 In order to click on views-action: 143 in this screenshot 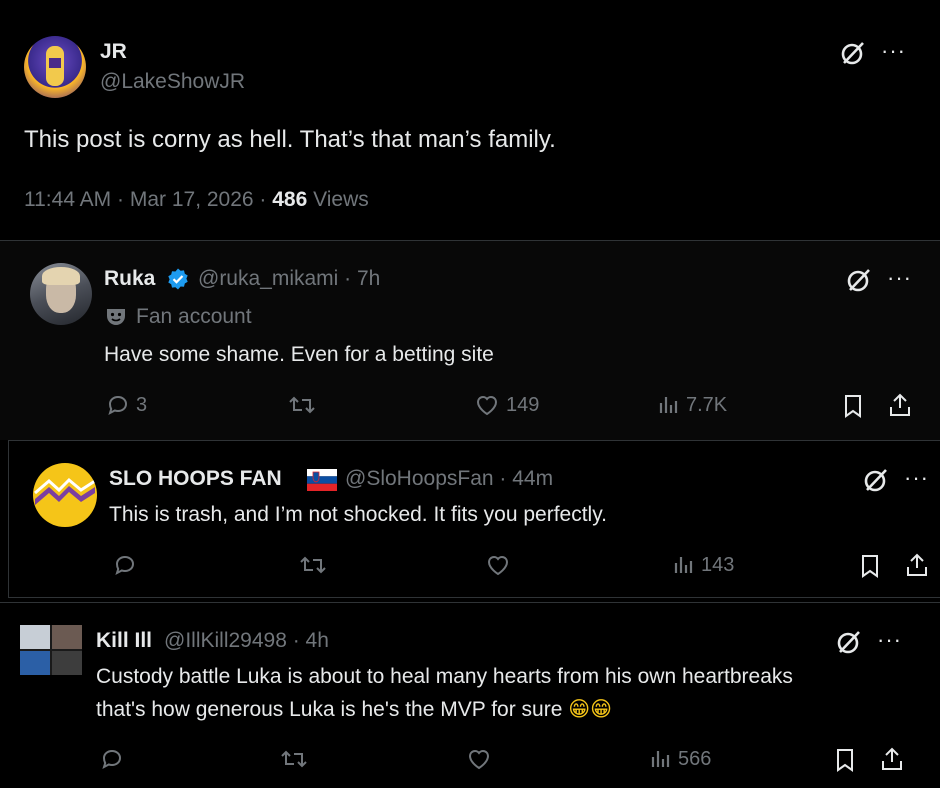, I will do `click(703, 565)`.